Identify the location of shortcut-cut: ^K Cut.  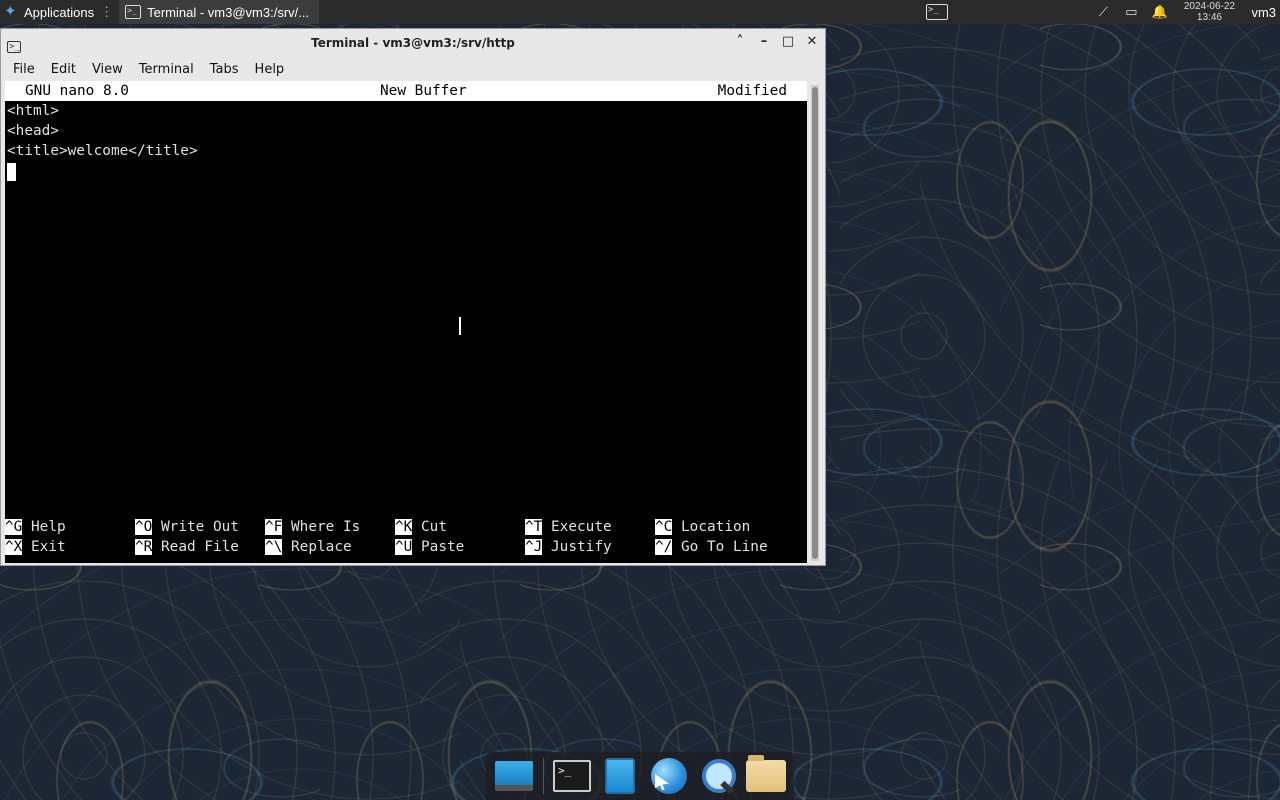
(421, 527).